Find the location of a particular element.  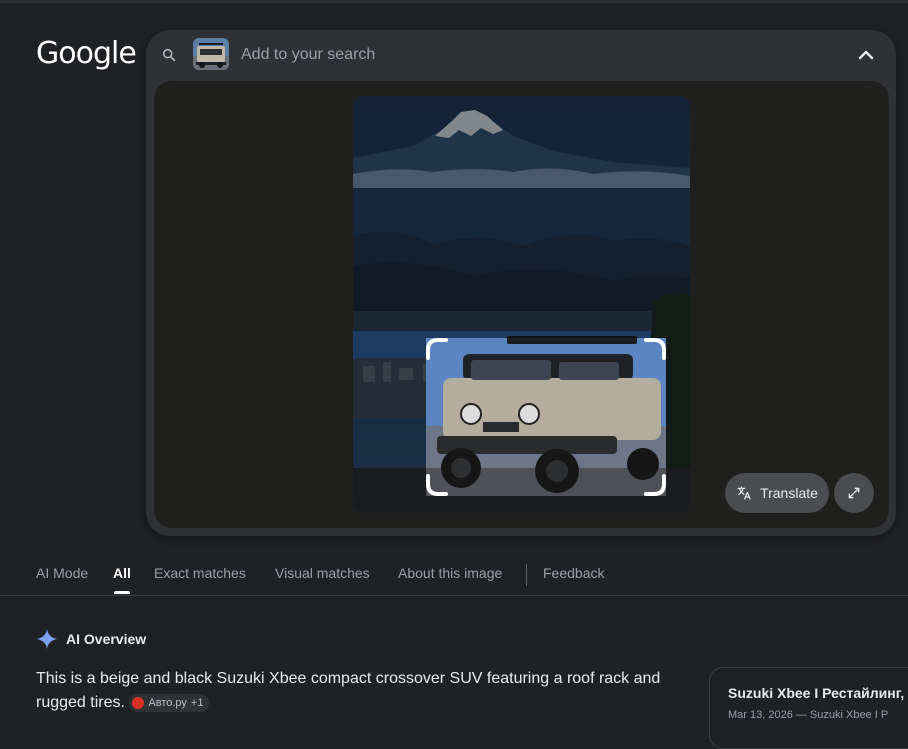

source-card-title: Suzuki Xbee I Рестайлинг, 2 is located at coordinates (818, 693).